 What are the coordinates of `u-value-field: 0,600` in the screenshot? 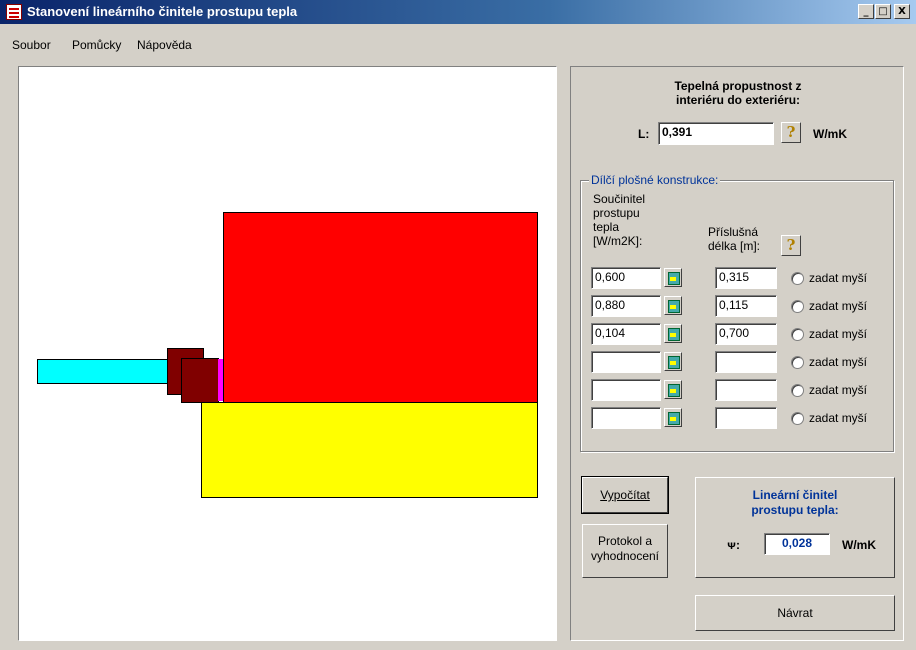 It's located at (626, 278).